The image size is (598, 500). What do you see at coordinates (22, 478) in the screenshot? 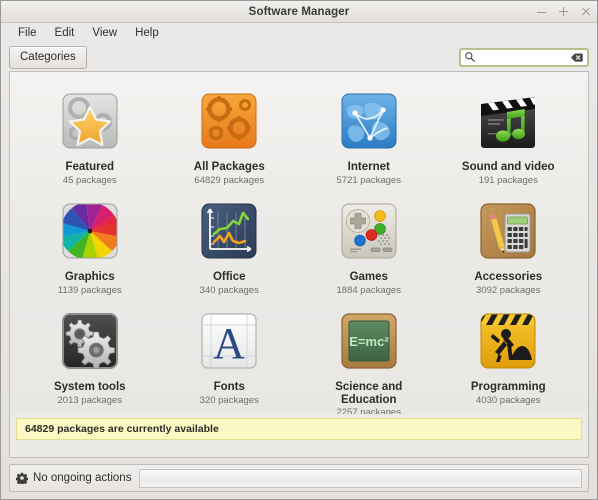
I see `gear-icon` at bounding box center [22, 478].